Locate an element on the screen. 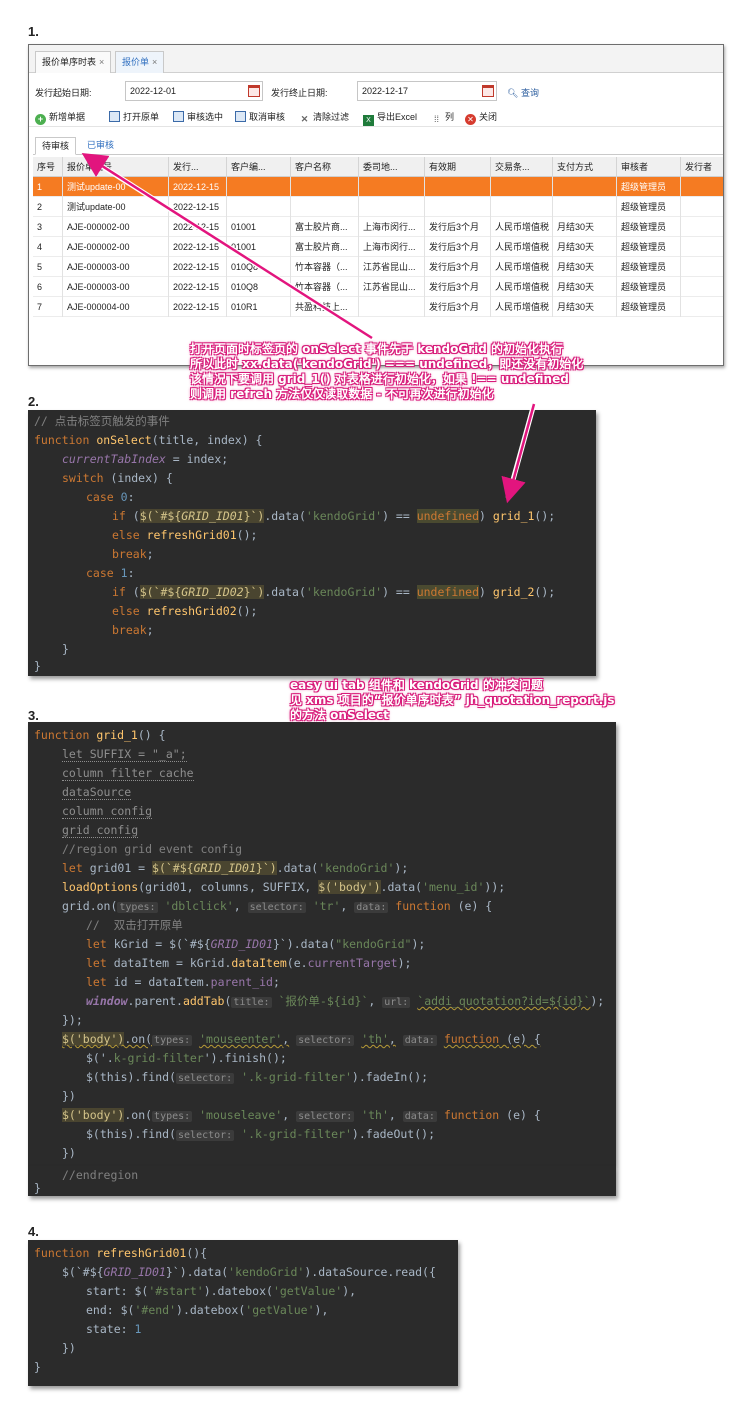 Image resolution: width=750 pixels, height=1416 pixels. tab-quotation-report: 报价单序时表 × is located at coordinates (73, 62).